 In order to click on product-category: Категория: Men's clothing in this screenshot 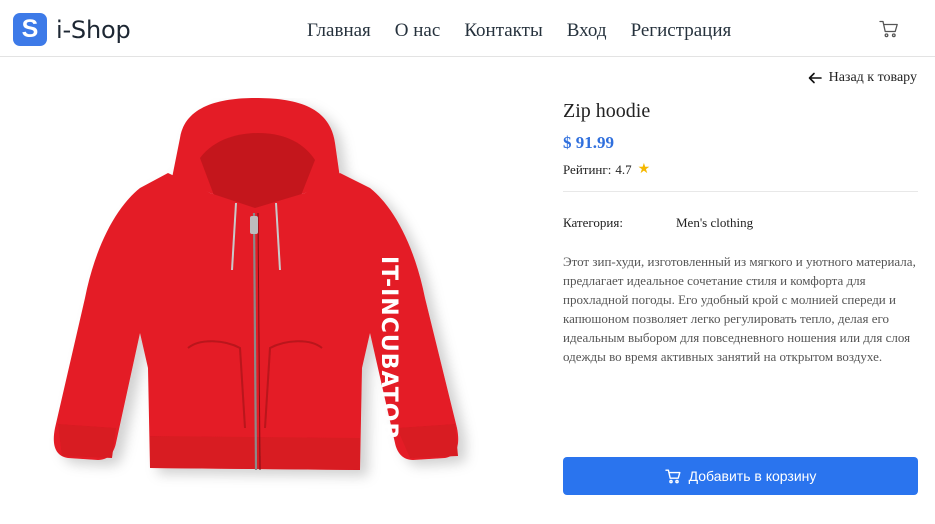, I will do `click(740, 223)`.